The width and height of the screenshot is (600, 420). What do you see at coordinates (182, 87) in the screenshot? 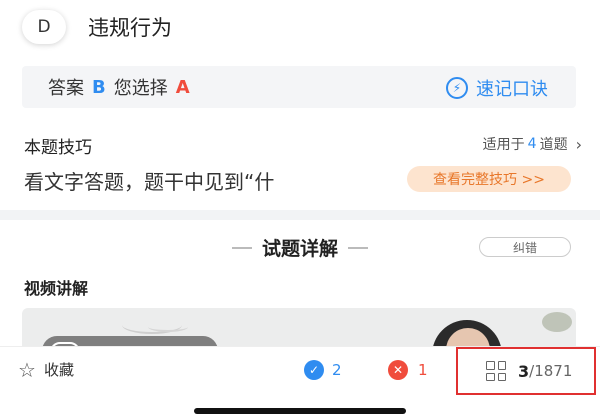
I see `chosen-answer: A` at bounding box center [182, 87].